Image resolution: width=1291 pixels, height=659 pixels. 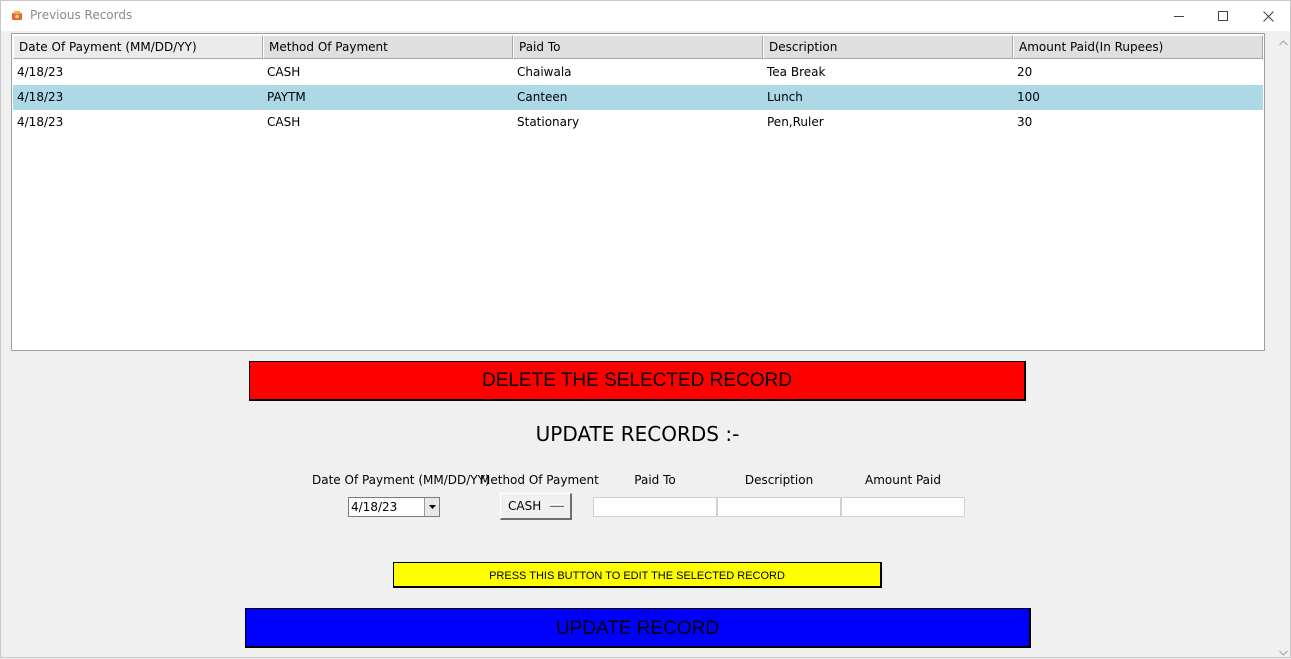 What do you see at coordinates (1025, 122) in the screenshot?
I see `cell-amount: 30` at bounding box center [1025, 122].